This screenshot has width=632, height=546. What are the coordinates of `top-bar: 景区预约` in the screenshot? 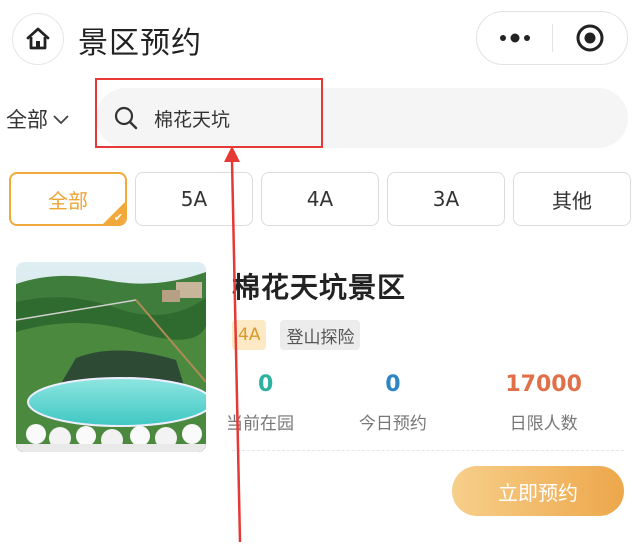 It's located at (316, 39).